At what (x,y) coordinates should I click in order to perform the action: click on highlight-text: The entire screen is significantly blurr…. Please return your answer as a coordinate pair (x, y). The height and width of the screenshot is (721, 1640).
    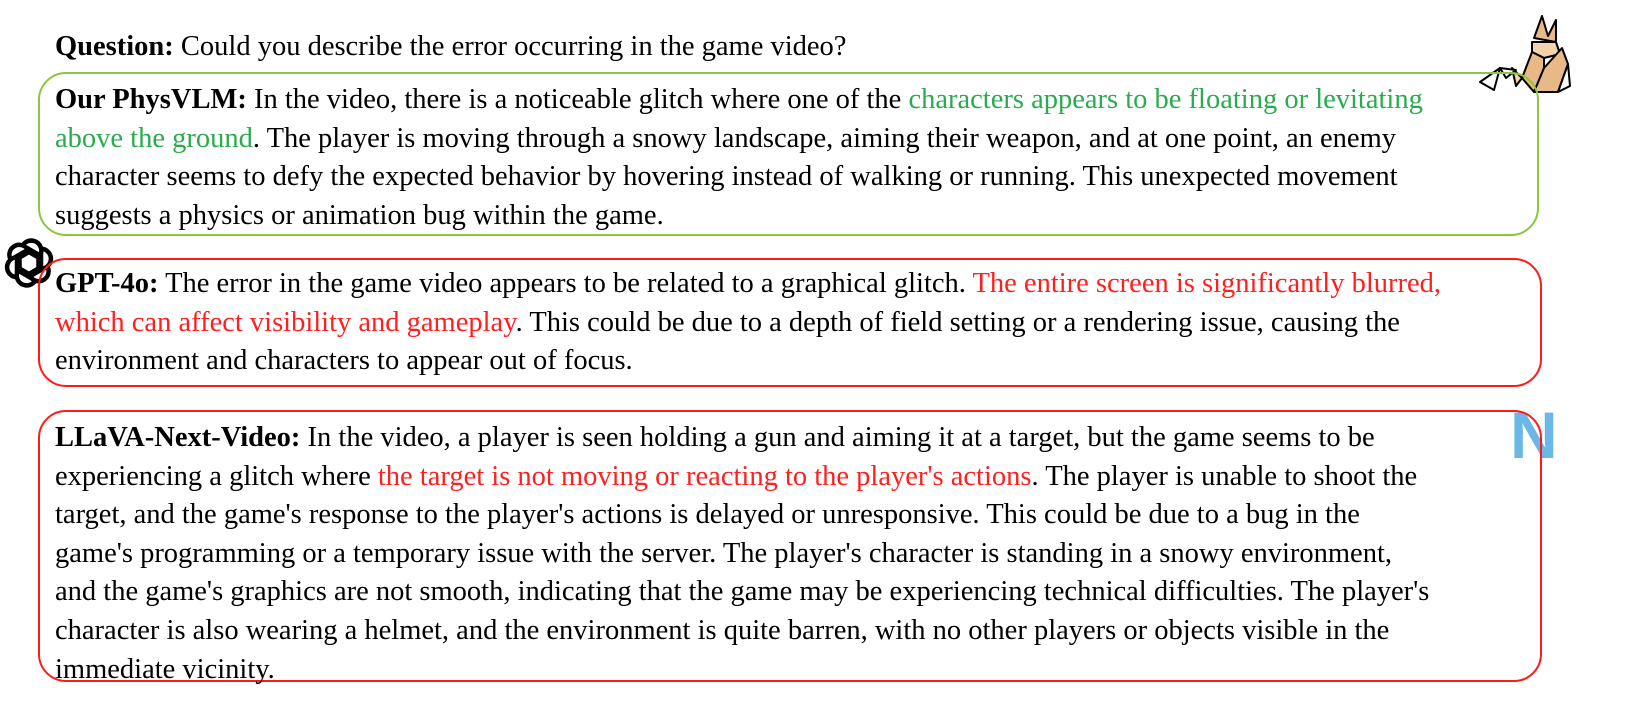
    Looking at the image, I should click on (1207, 283).